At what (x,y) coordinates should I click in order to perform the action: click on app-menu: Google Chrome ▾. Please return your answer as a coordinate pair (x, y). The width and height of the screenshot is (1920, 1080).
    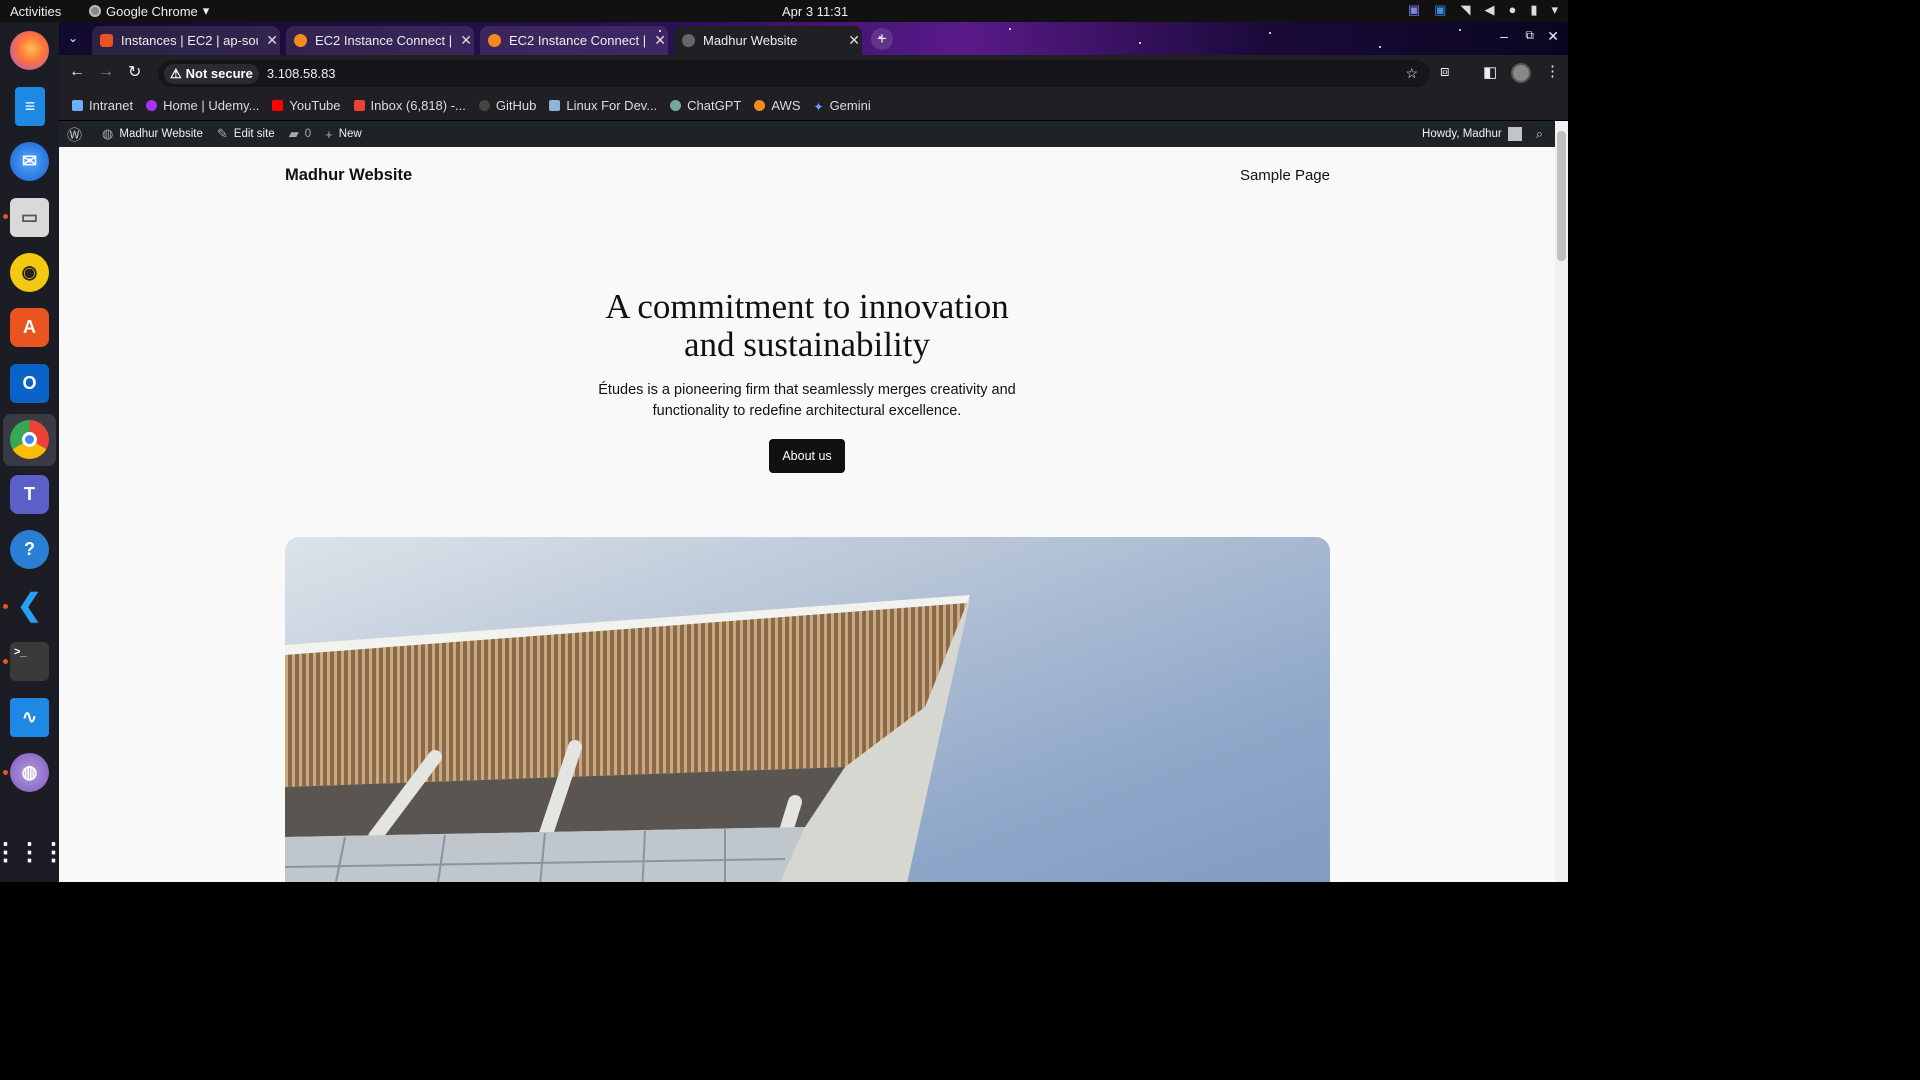
    Looking at the image, I should click on (149, 11).